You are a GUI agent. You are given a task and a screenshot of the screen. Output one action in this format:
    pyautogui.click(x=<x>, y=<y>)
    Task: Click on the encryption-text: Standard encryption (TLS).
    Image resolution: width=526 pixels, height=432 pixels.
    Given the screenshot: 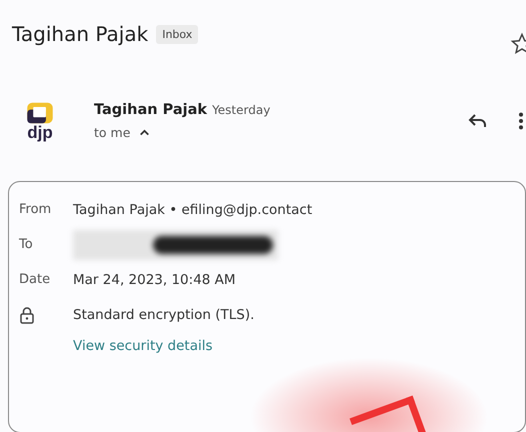 What is the action you would take?
    pyautogui.click(x=163, y=314)
    